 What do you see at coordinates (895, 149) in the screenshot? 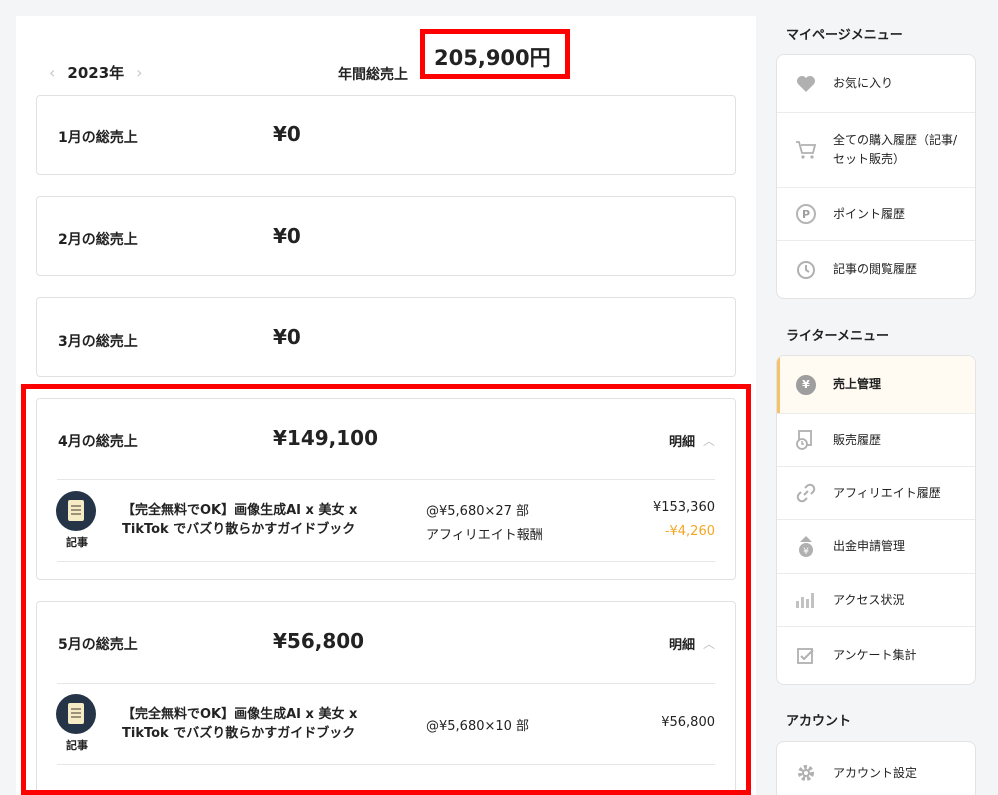
I see `sidebar-item-label: 全ての購入履歴（記事/セット販売）` at bounding box center [895, 149].